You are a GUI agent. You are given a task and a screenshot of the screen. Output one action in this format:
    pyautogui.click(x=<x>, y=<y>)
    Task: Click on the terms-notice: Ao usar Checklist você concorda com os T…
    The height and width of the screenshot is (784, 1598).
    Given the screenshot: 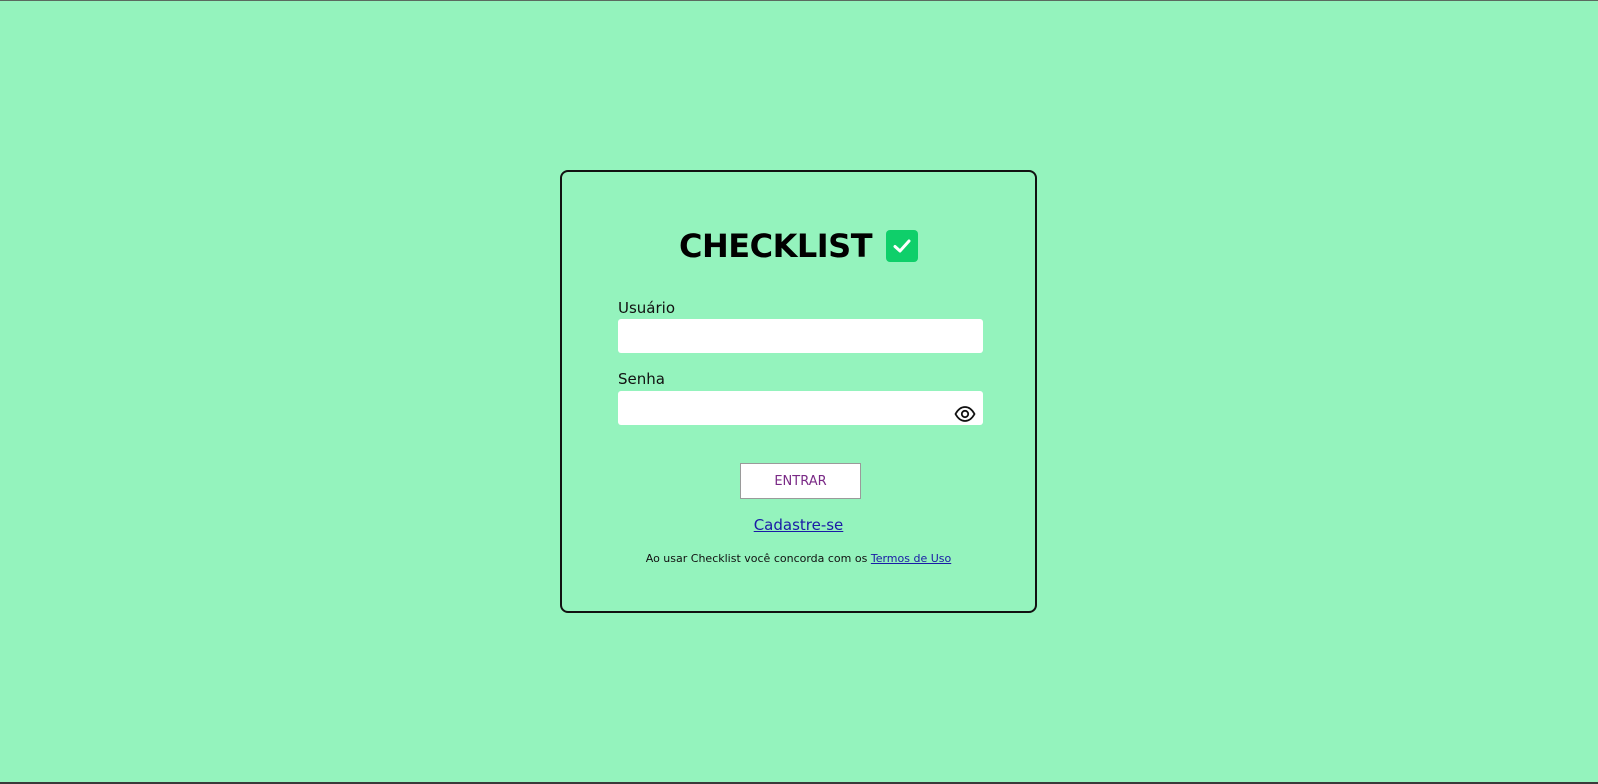 What is the action you would take?
    pyautogui.click(x=798, y=558)
    